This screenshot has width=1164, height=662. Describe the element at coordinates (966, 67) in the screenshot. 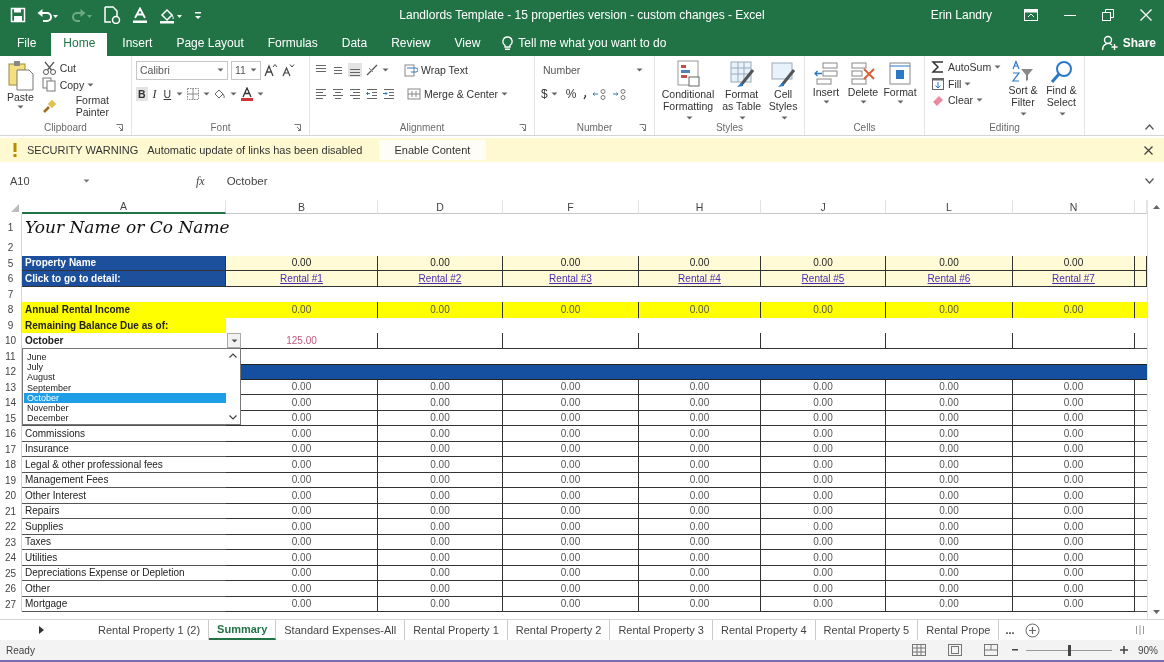

I see `autosum-button: AutoSum` at that location.